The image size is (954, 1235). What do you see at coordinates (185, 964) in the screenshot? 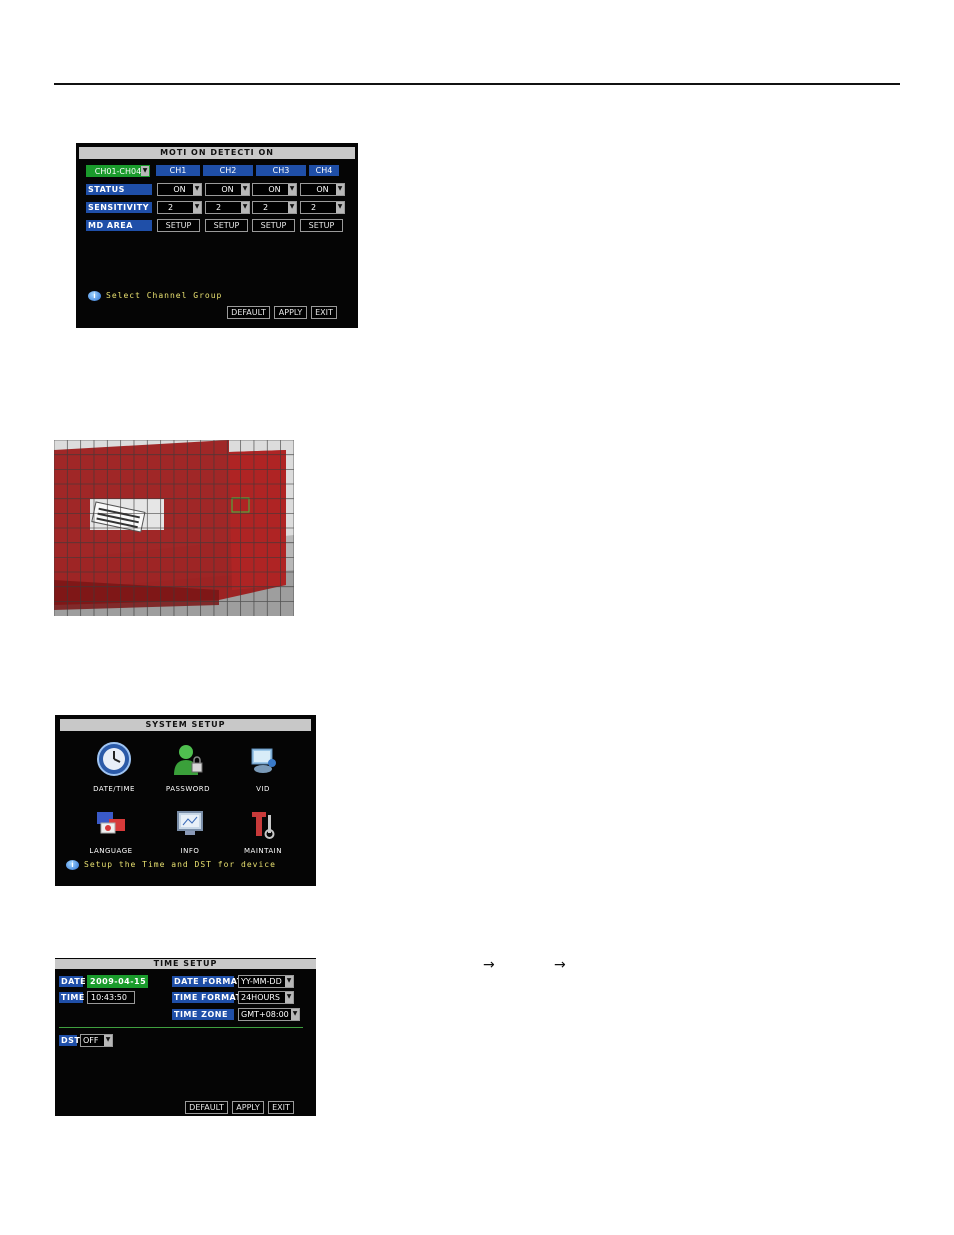
I see `time-setup-title: TIME SETUP` at bounding box center [185, 964].